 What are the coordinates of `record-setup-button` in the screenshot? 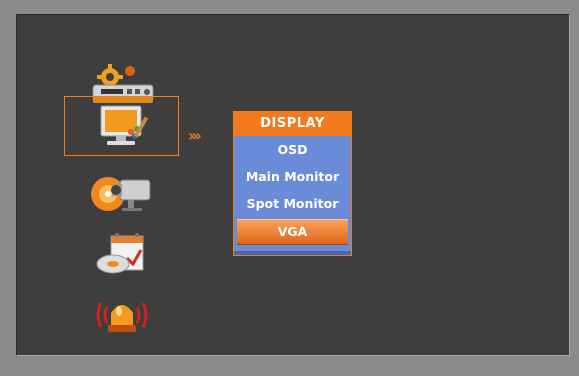 It's located at (122, 254).